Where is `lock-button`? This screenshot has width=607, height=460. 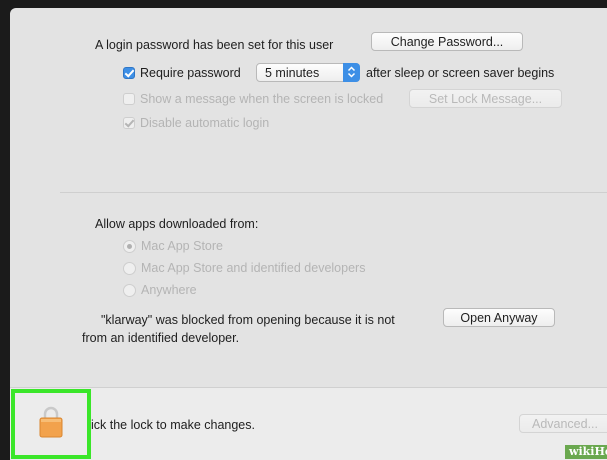 lock-button is located at coordinates (51, 424).